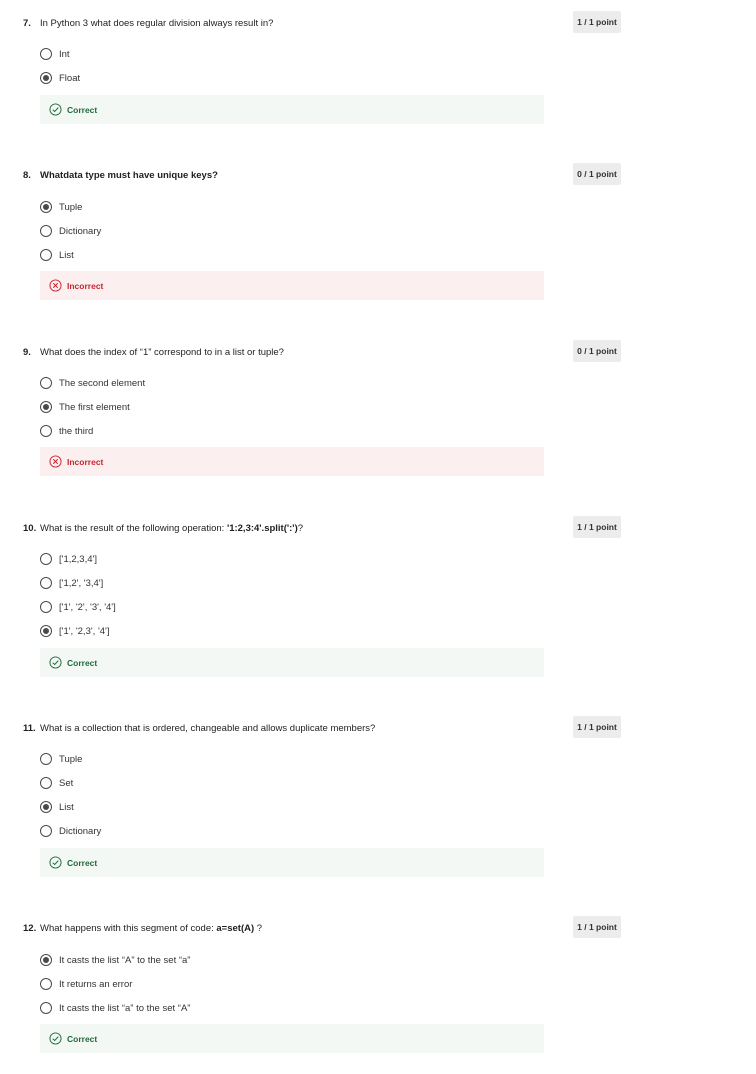 The image size is (756, 1074). What do you see at coordinates (235, 928) in the screenshot?
I see `code-snippet: a=set(A)` at bounding box center [235, 928].